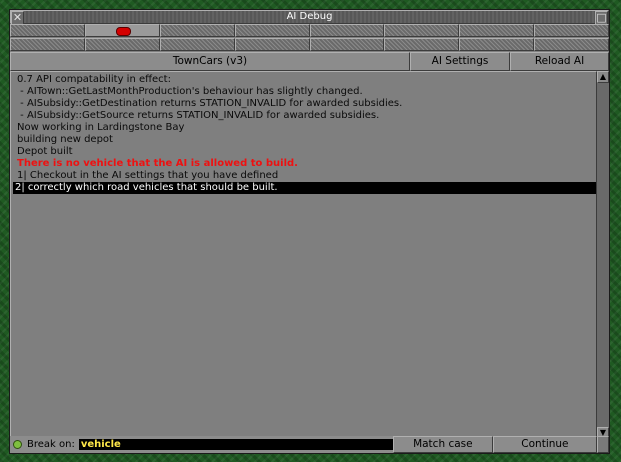  I want to click on footer-bar: Break on: vehicle Match case Continue, so click(309, 444).